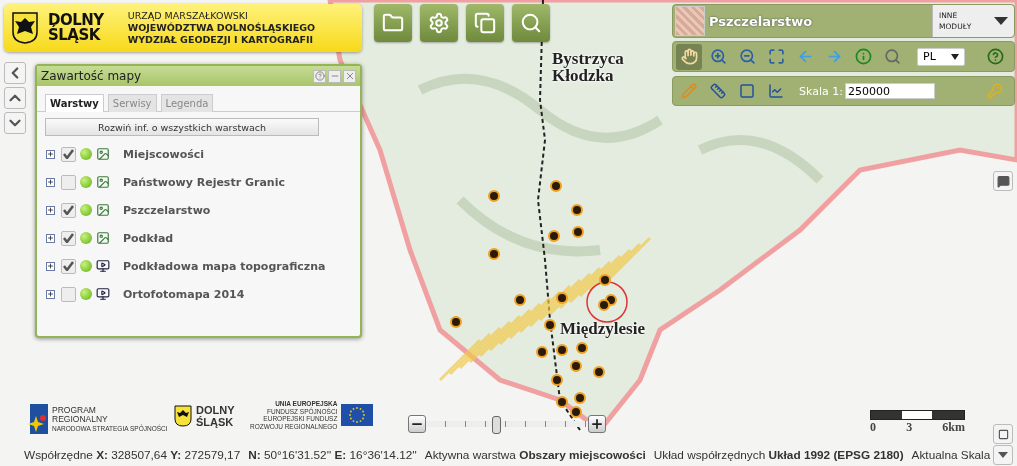 This screenshot has width=1017, height=466. I want to click on folder-icon, so click(393, 23).